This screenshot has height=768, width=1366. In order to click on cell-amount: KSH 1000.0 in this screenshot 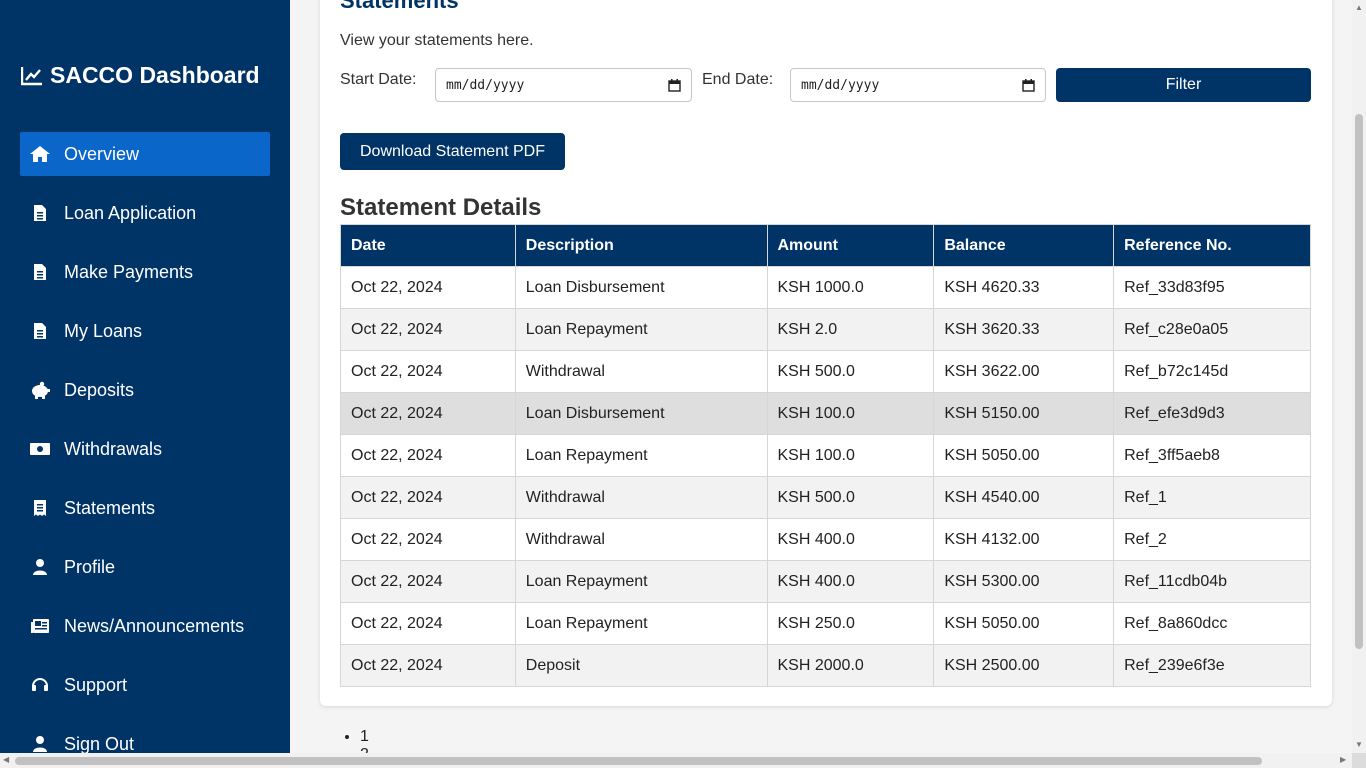, I will do `click(850, 287)`.